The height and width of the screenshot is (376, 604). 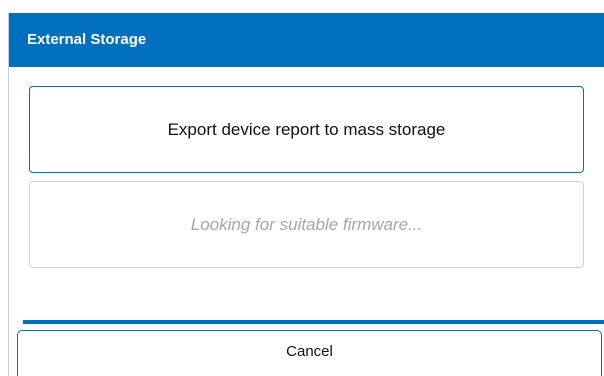 I want to click on footer-divider, so click(x=313, y=322).